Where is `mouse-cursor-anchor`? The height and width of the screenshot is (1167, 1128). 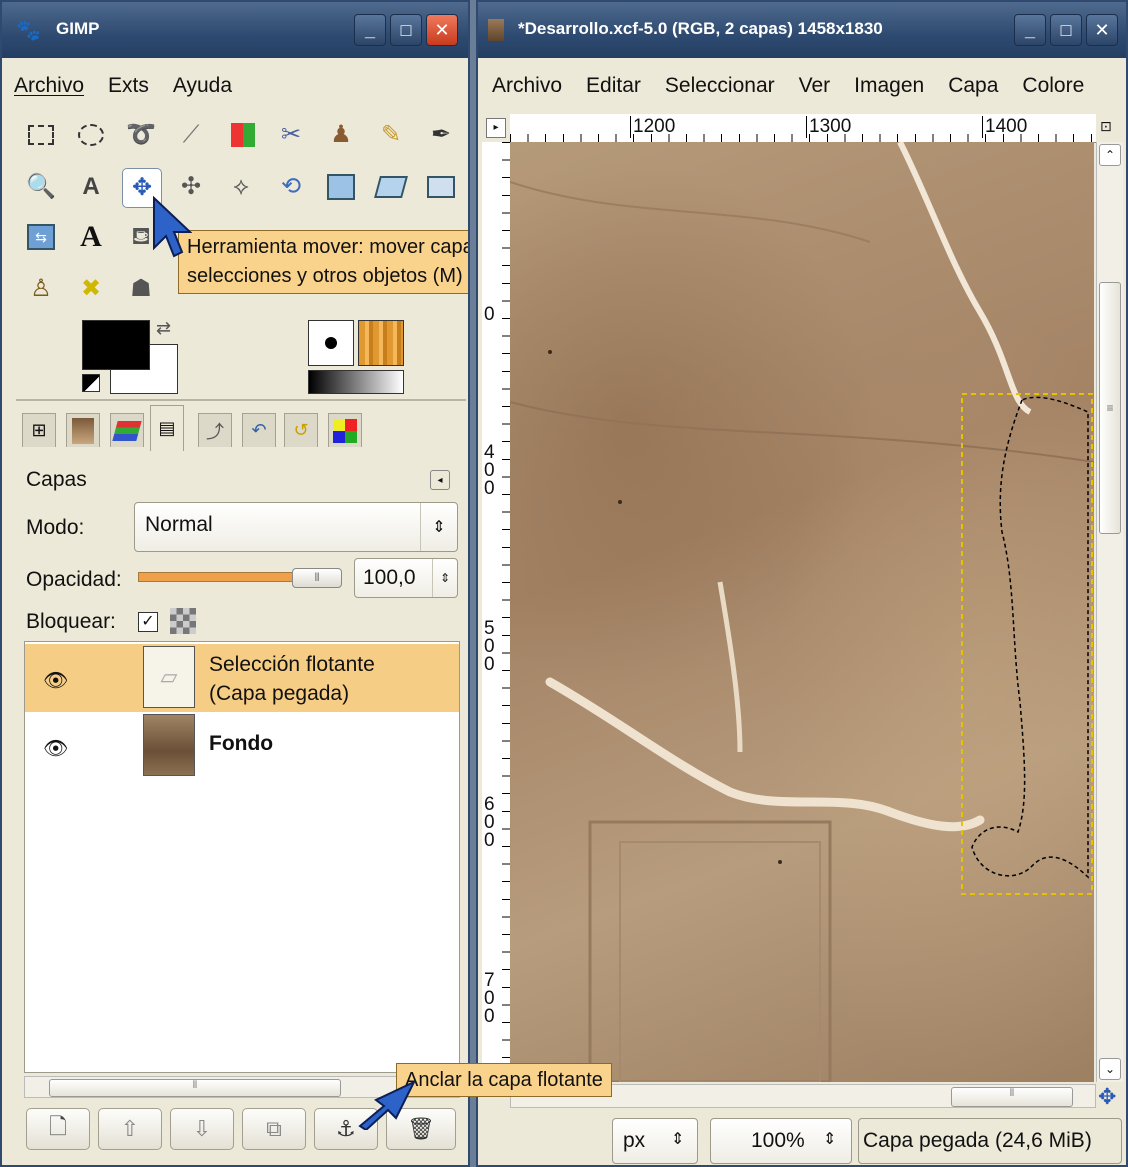
mouse-cursor-anchor is located at coordinates (387, 1105).